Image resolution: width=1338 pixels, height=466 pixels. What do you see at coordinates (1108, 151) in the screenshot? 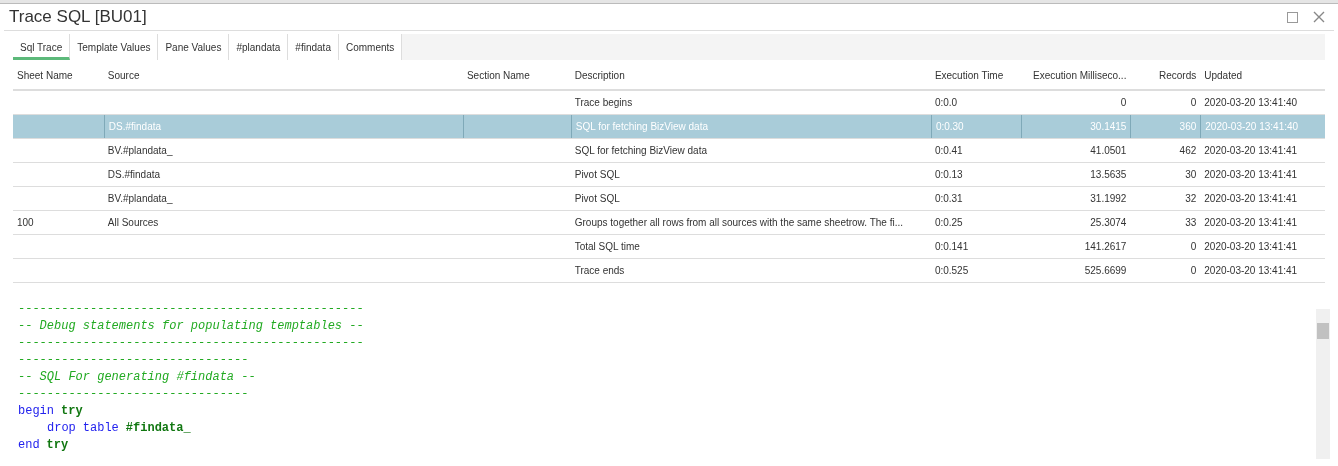
I see `table-cell-text: 41.0501` at bounding box center [1108, 151].